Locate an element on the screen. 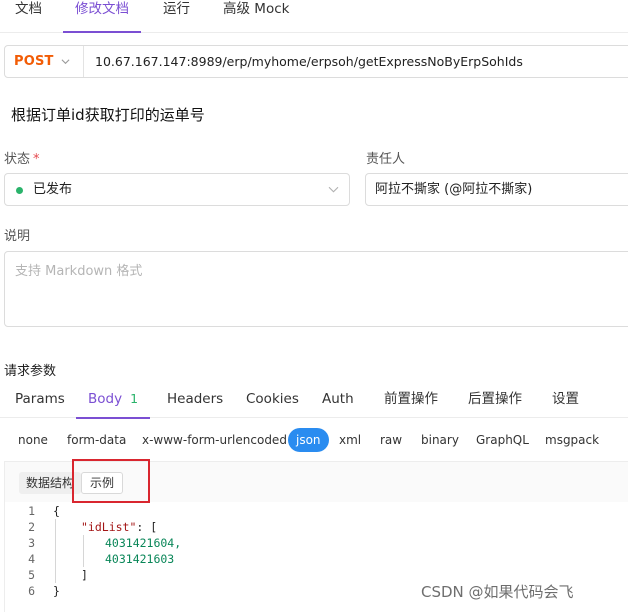 This screenshot has height=612, width=628. line-number: 6 is located at coordinates (31, 591).